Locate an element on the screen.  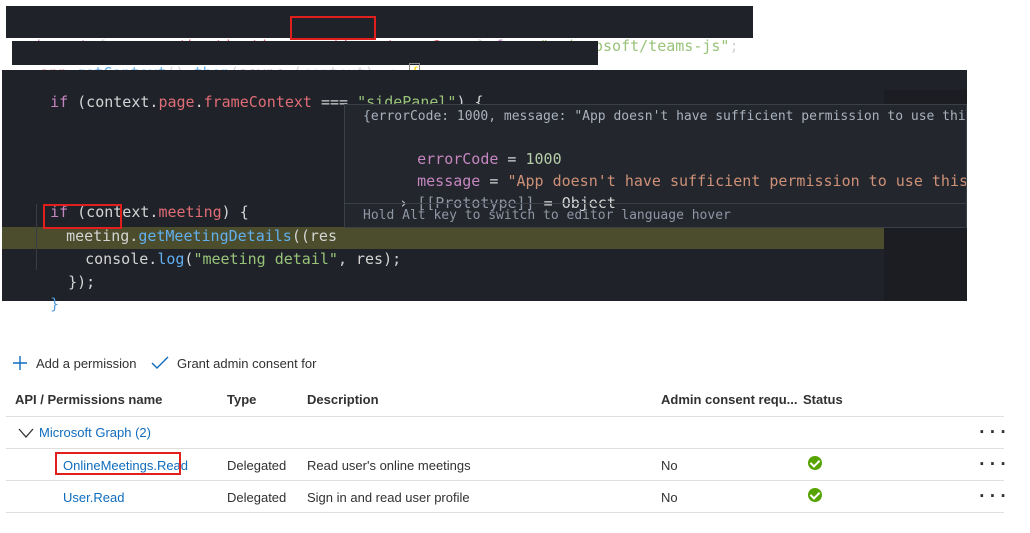
grant-consent-label: Grant admin consent for is located at coordinates (247, 363).